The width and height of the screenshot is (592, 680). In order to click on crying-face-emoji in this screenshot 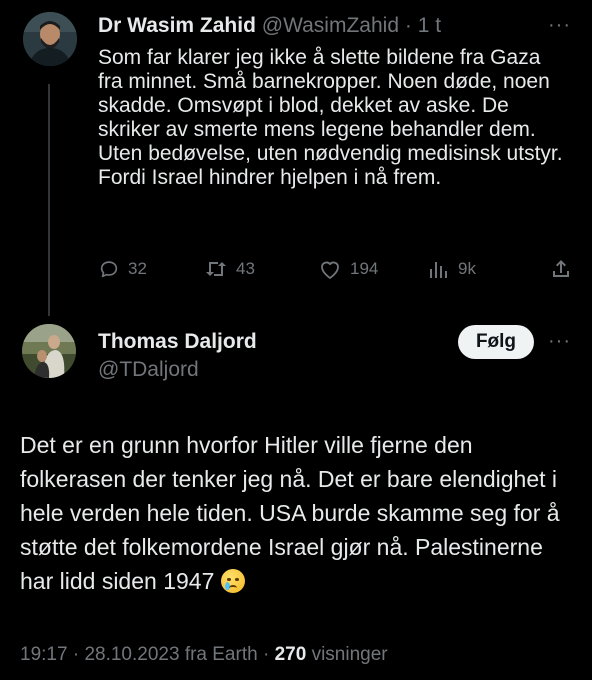, I will do `click(232, 581)`.